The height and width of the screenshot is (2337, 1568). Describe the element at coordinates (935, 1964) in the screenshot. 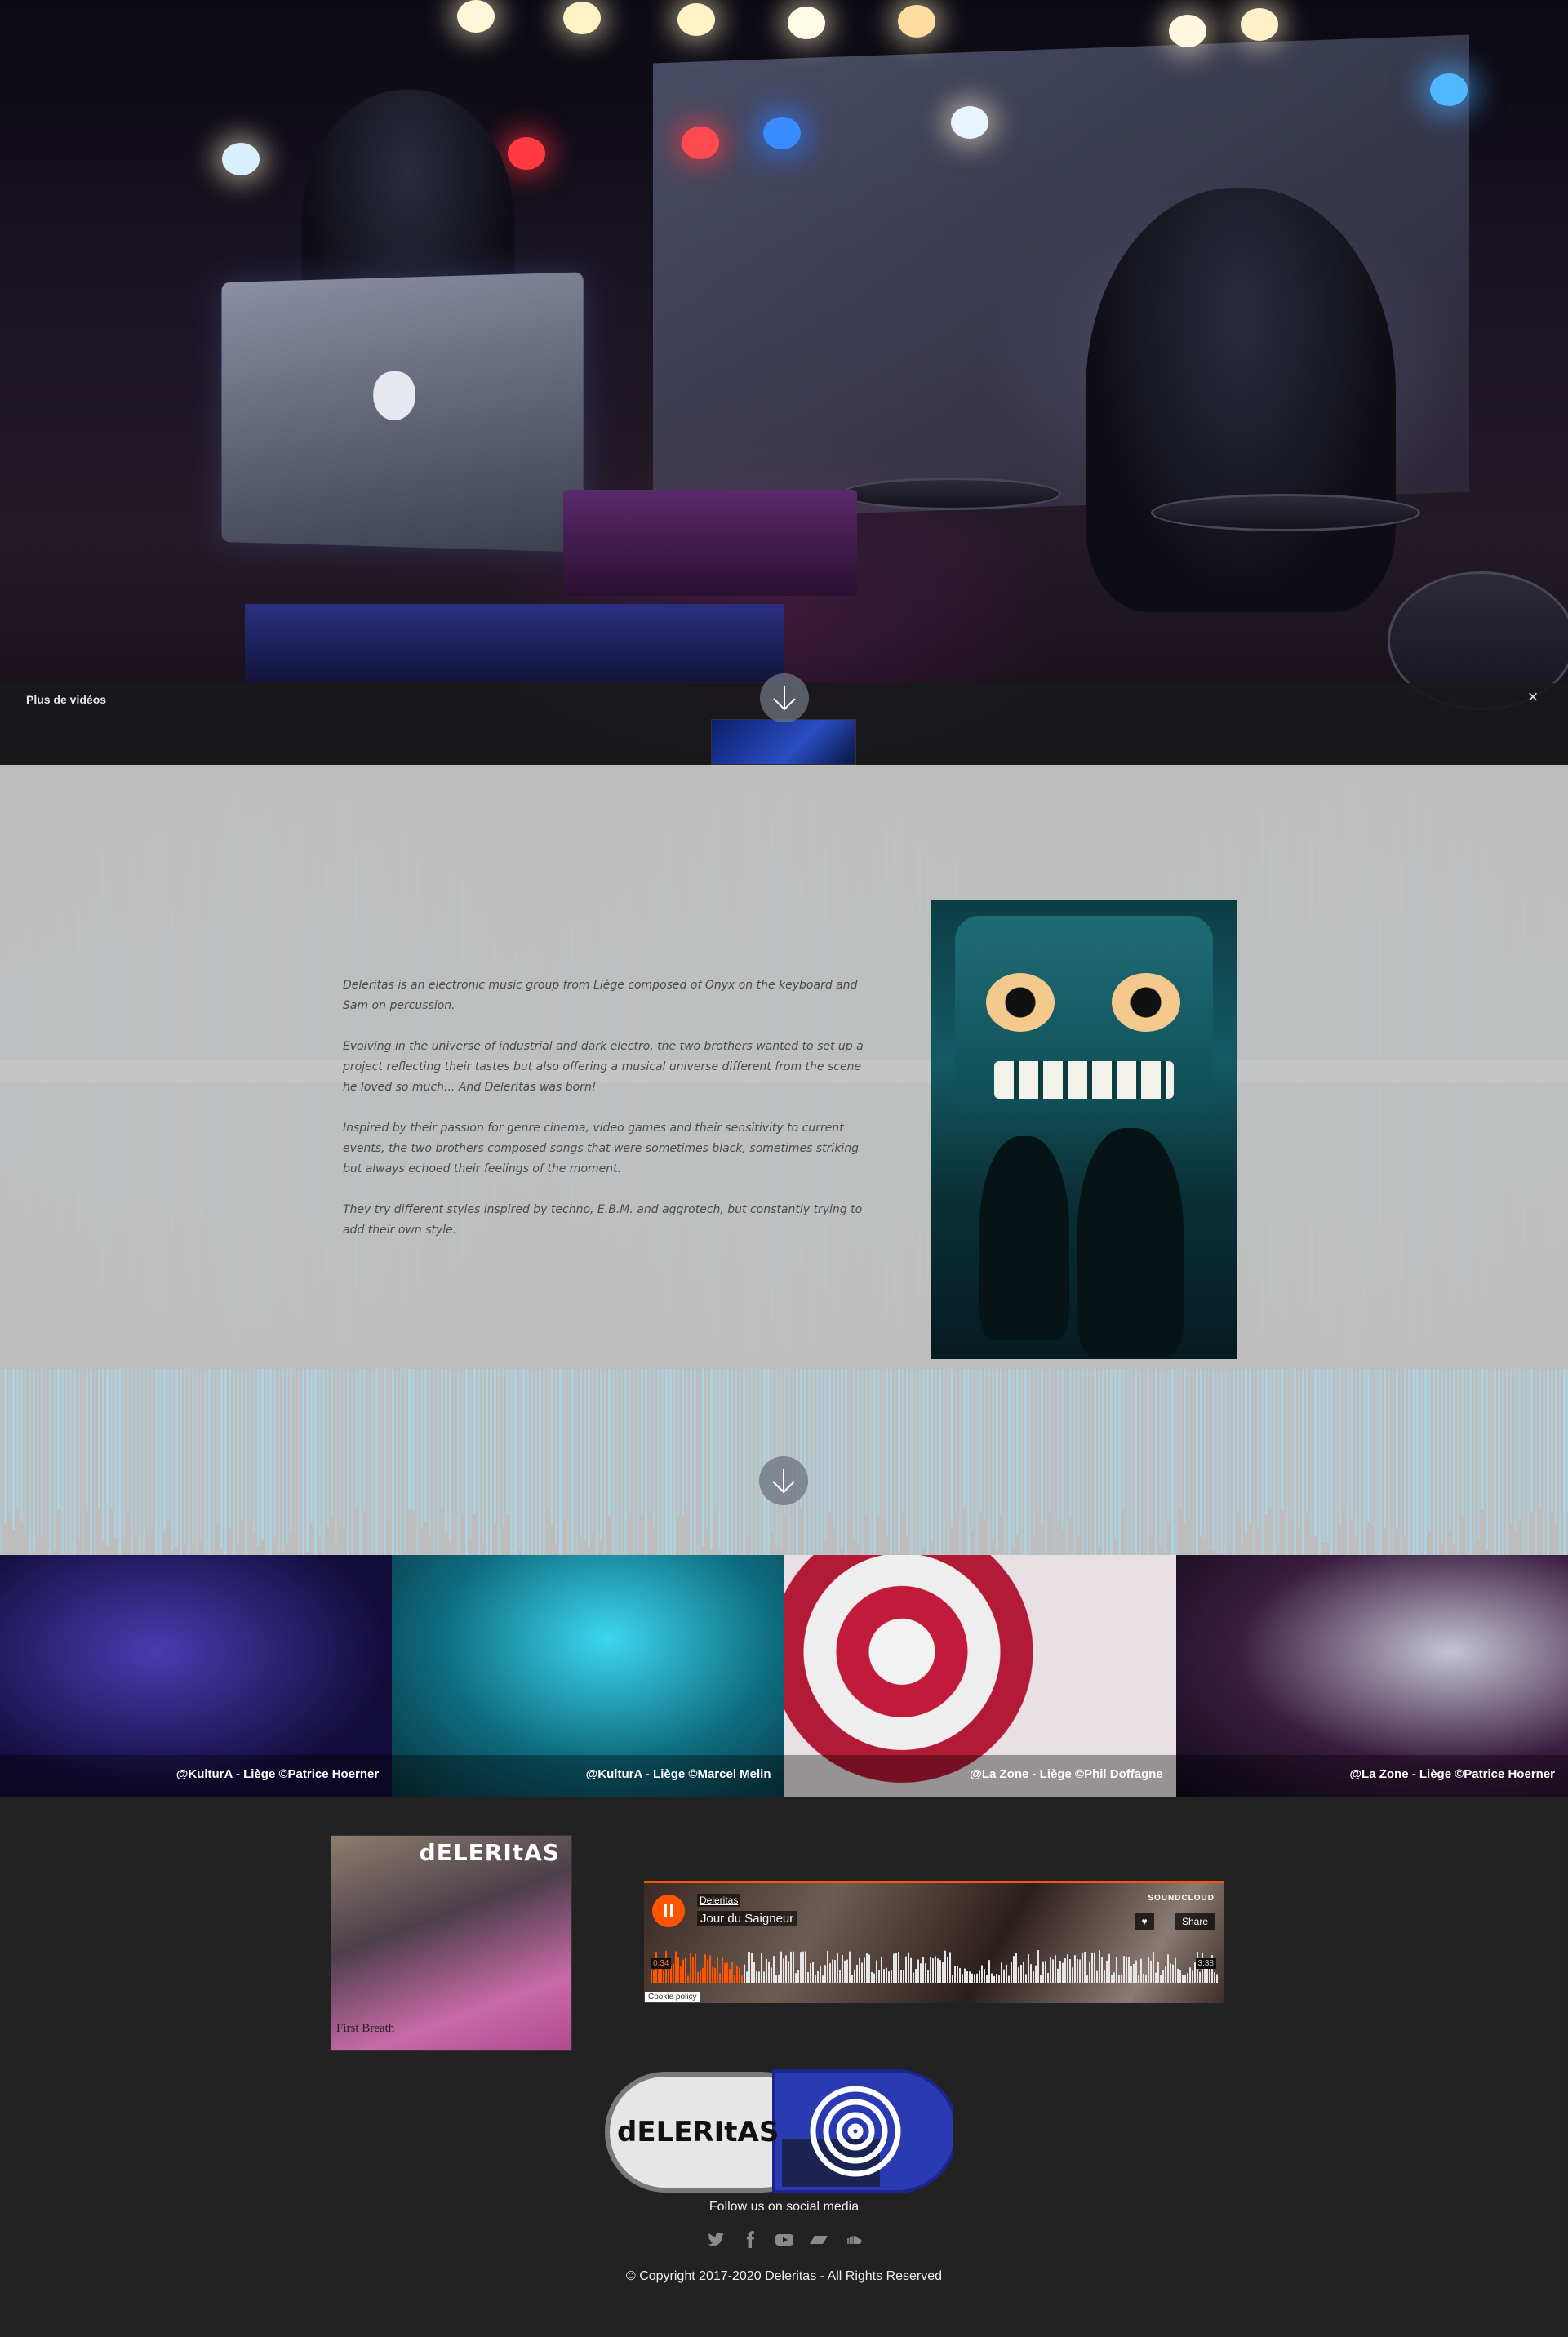

I see `track-waveform` at that location.